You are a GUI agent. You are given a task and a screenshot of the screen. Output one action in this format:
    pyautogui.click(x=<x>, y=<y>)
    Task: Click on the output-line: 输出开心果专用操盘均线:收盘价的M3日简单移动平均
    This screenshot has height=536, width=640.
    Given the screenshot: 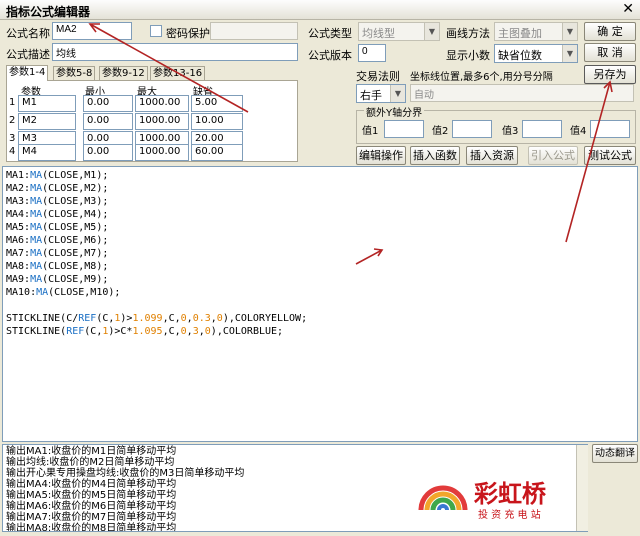 What is the action you would take?
    pyautogui.click(x=125, y=473)
    